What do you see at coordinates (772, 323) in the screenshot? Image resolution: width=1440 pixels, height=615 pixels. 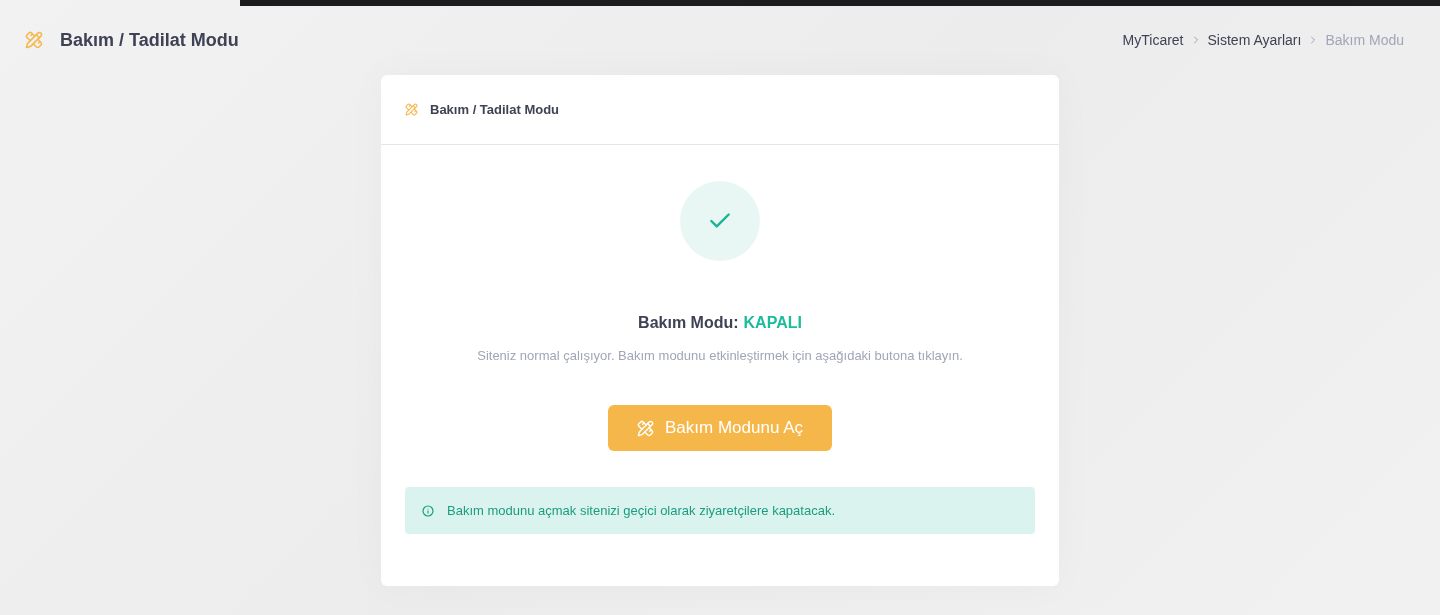 I see `status-value: KAPALI` at bounding box center [772, 323].